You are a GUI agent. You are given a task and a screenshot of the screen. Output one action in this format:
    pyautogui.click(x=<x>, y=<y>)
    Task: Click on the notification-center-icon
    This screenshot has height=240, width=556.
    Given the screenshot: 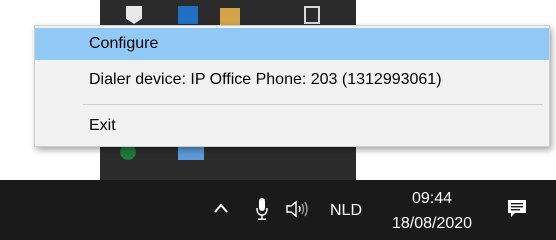 What is the action you would take?
    pyautogui.click(x=517, y=209)
    